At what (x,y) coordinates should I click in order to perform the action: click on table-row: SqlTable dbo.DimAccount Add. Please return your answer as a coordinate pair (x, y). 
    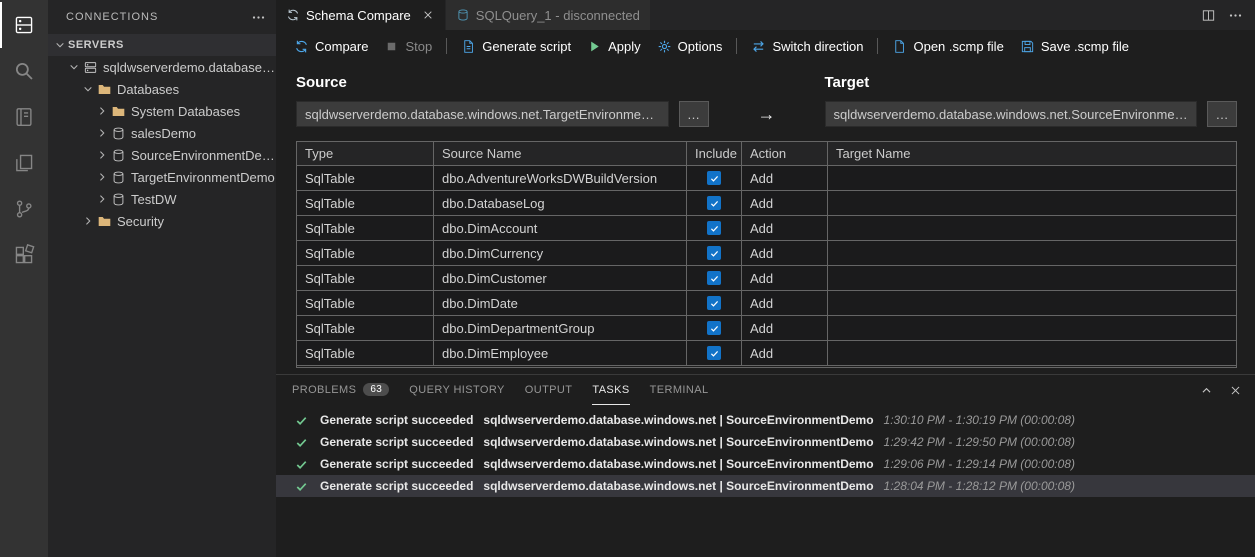
    Looking at the image, I should click on (766, 228).